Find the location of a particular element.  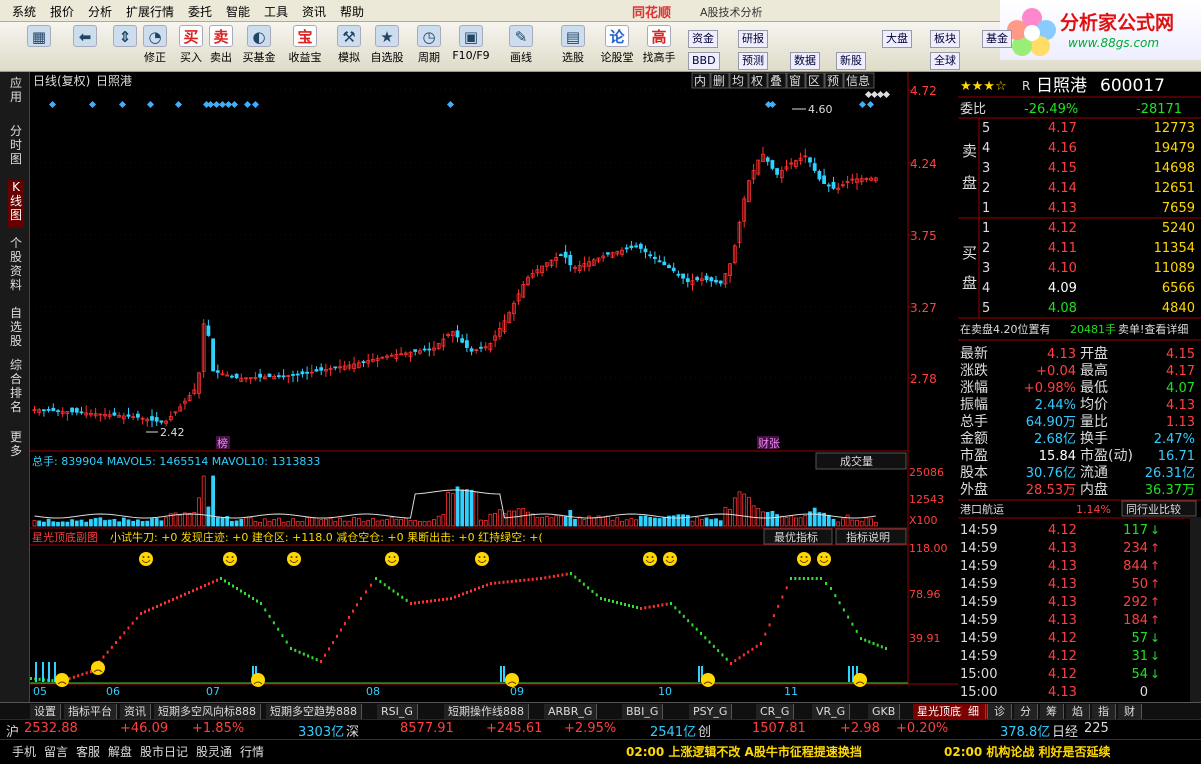

toolbar-btn-1: ⬅ is located at coordinates (85, 37).